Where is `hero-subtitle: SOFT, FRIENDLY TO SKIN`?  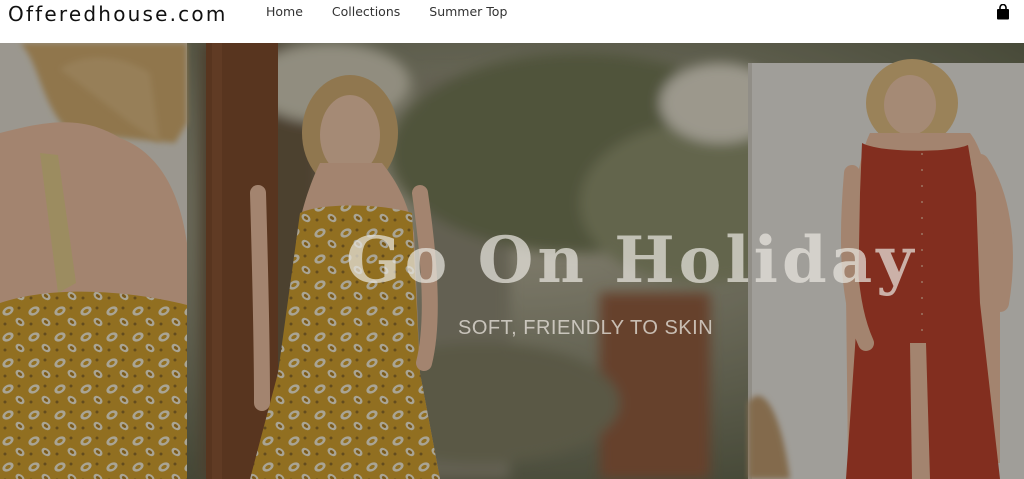 hero-subtitle: SOFT, FRIENDLY TO SKIN is located at coordinates (586, 328).